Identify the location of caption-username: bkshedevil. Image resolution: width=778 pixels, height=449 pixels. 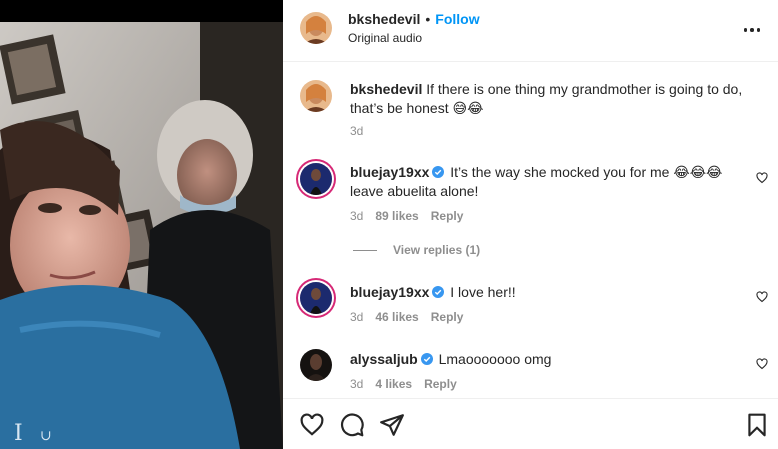
(386, 89).